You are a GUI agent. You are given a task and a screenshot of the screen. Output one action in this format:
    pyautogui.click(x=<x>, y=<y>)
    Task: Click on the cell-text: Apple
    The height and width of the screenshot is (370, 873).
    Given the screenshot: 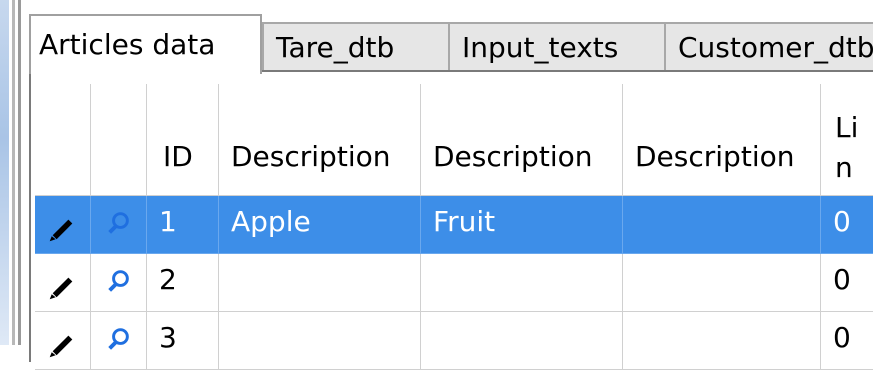 What is the action you would take?
    pyautogui.click(x=271, y=221)
    